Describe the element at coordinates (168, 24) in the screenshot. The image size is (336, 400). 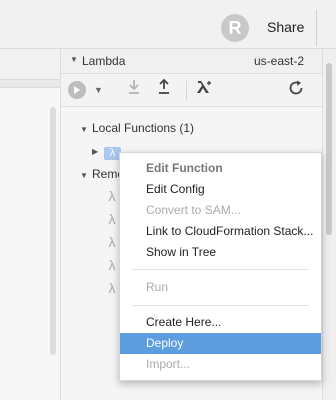
I see `top-header: R Share` at that location.